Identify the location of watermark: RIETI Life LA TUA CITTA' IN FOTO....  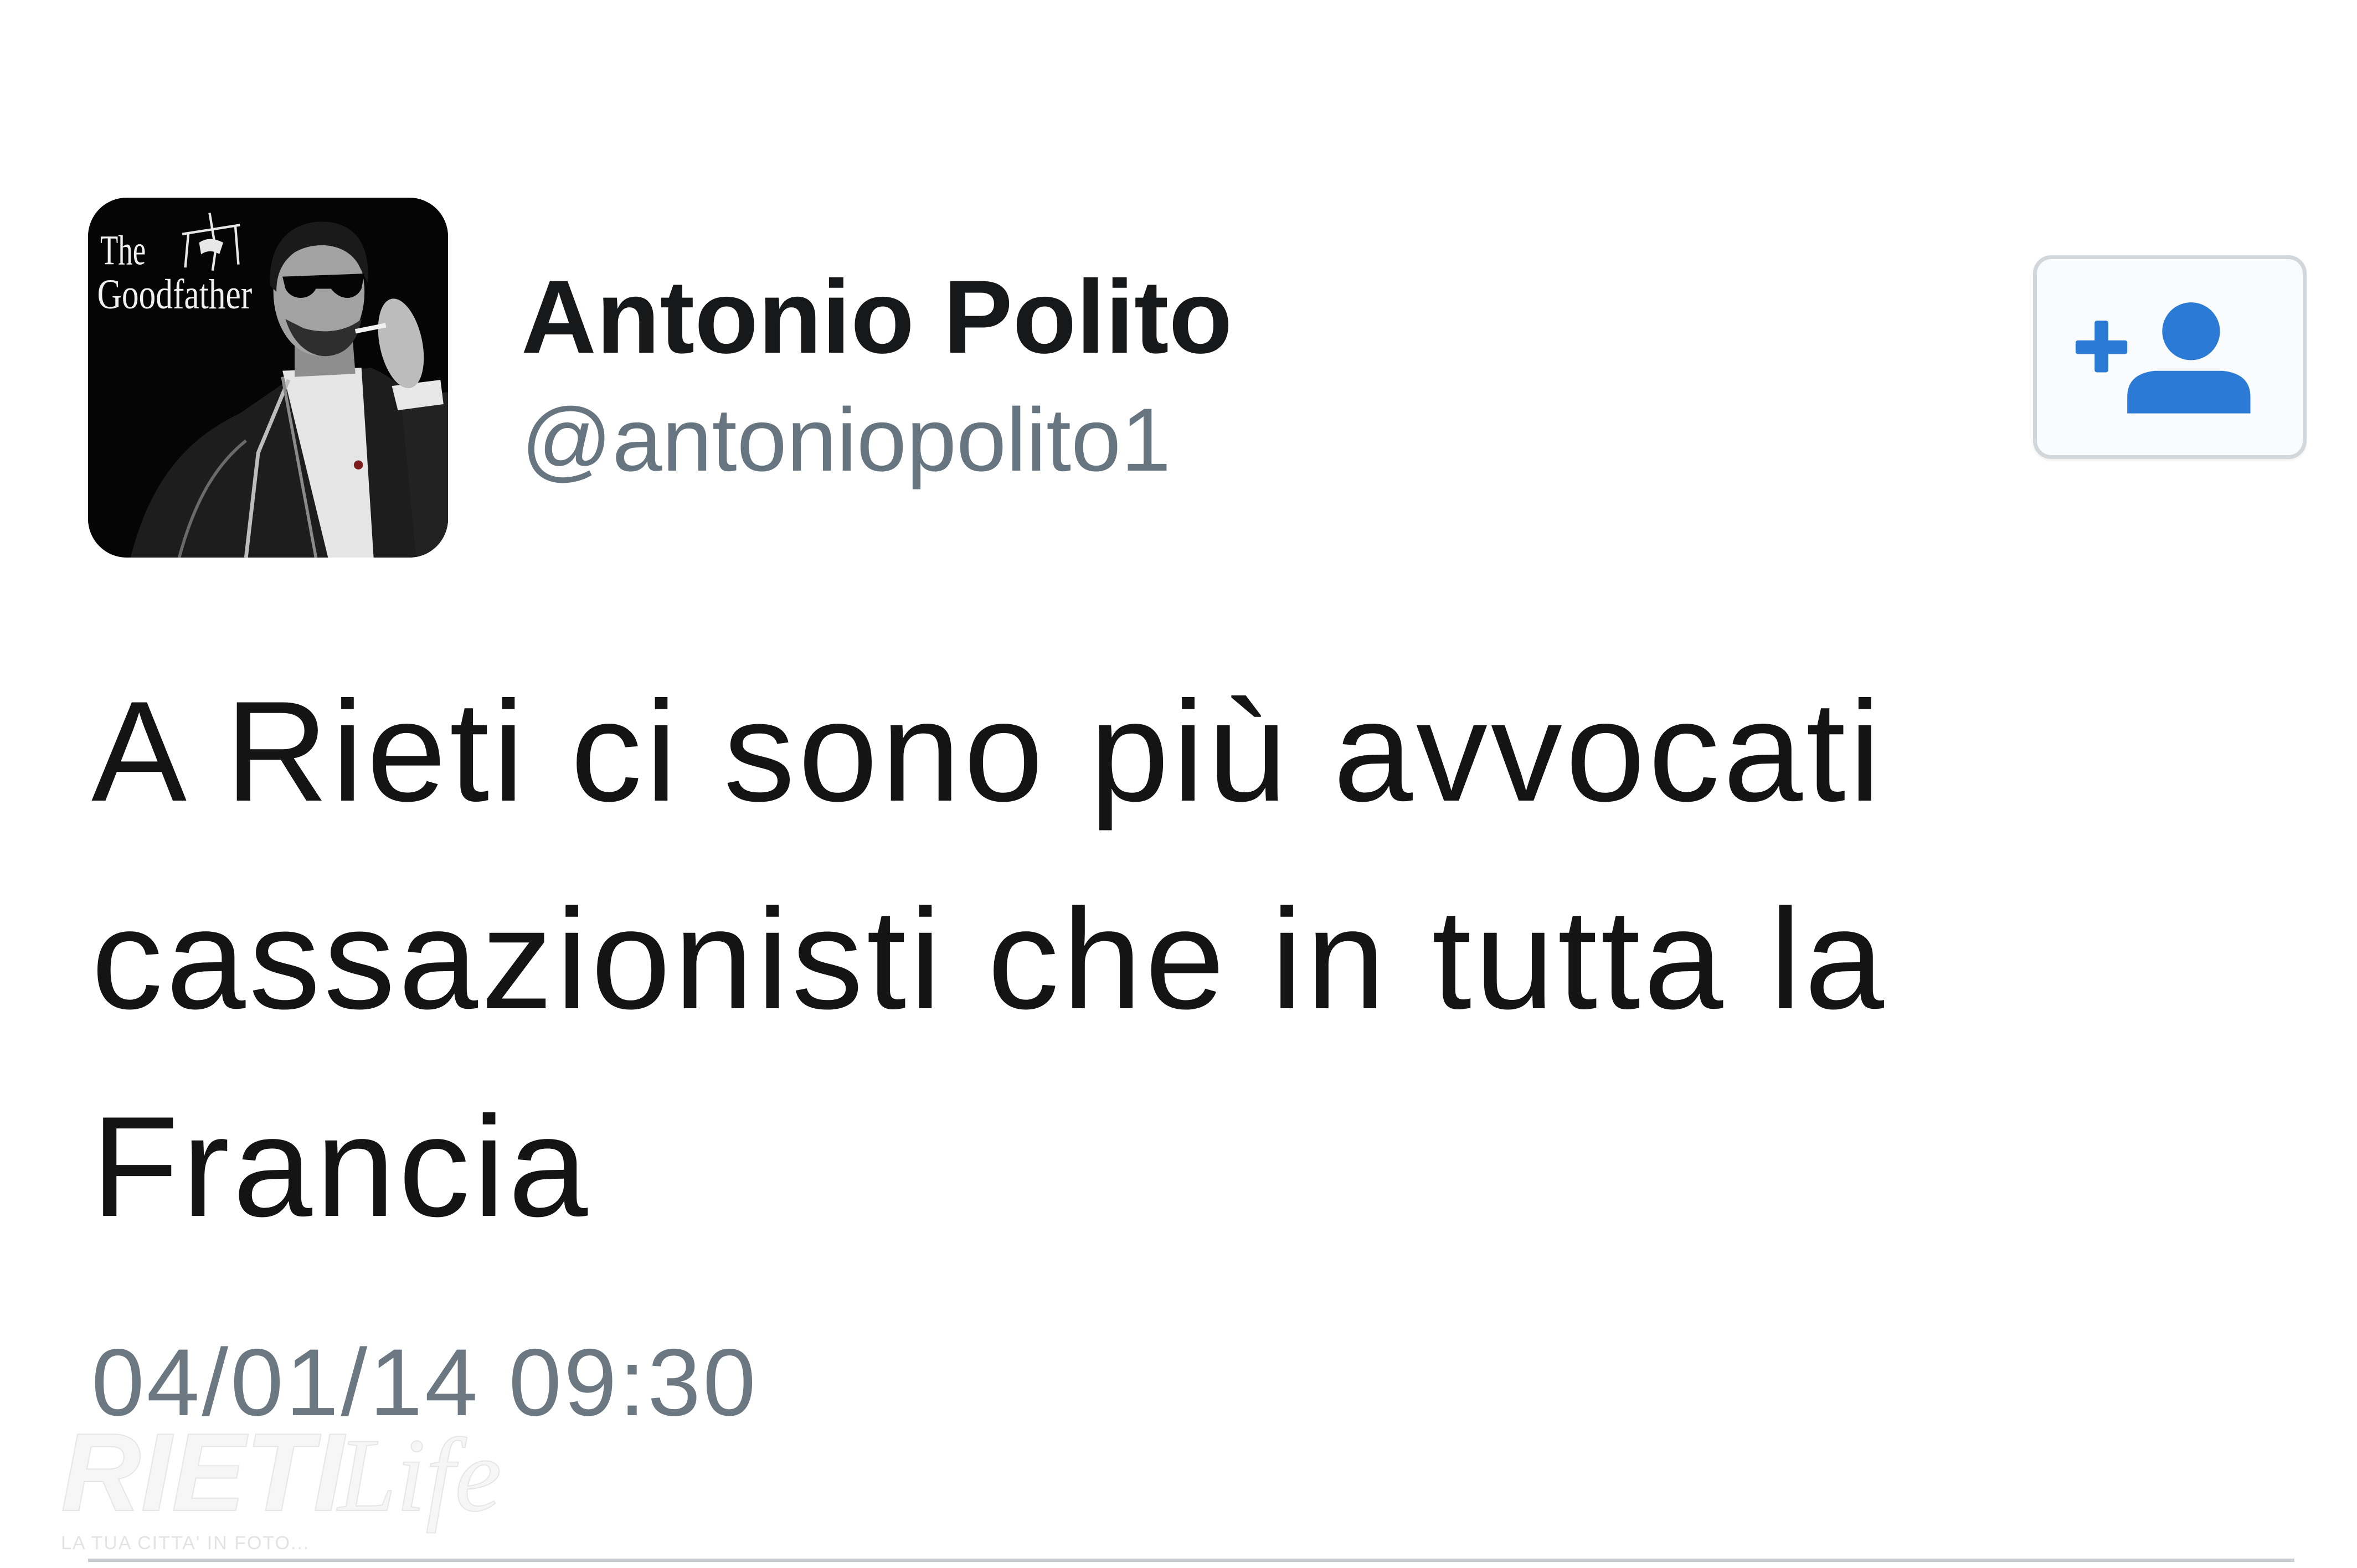
(309, 1486).